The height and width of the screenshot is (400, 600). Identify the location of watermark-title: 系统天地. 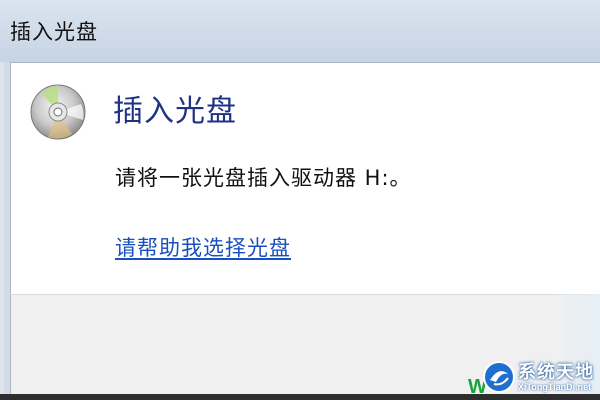
(556, 372).